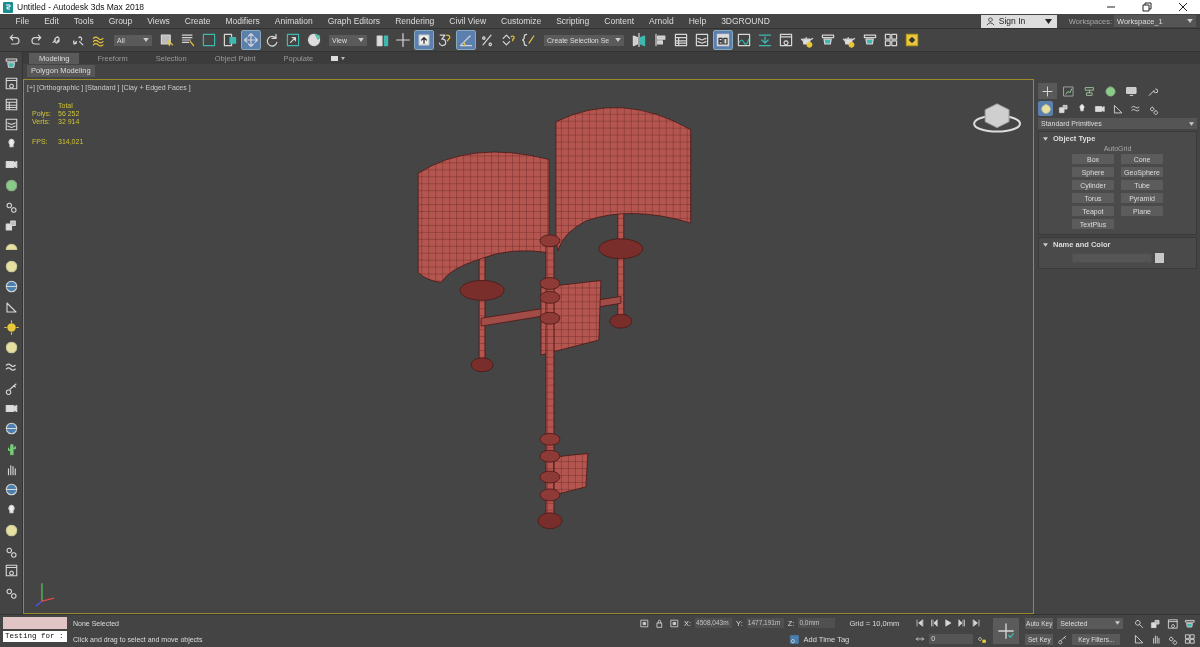 Image resolution: width=1200 pixels, height=647 pixels. What do you see at coordinates (982, 639) in the screenshot?
I see `key-mode-icon` at bounding box center [982, 639].